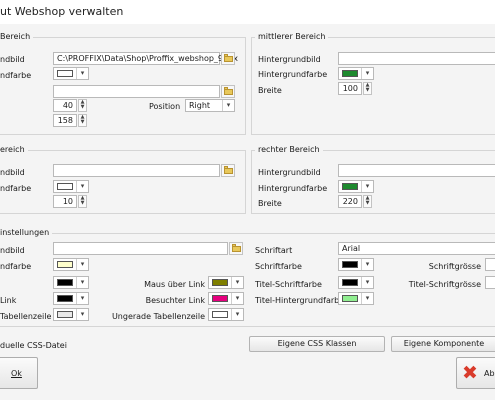  I want to click on settings-title: instellungen, so click(26, 232).